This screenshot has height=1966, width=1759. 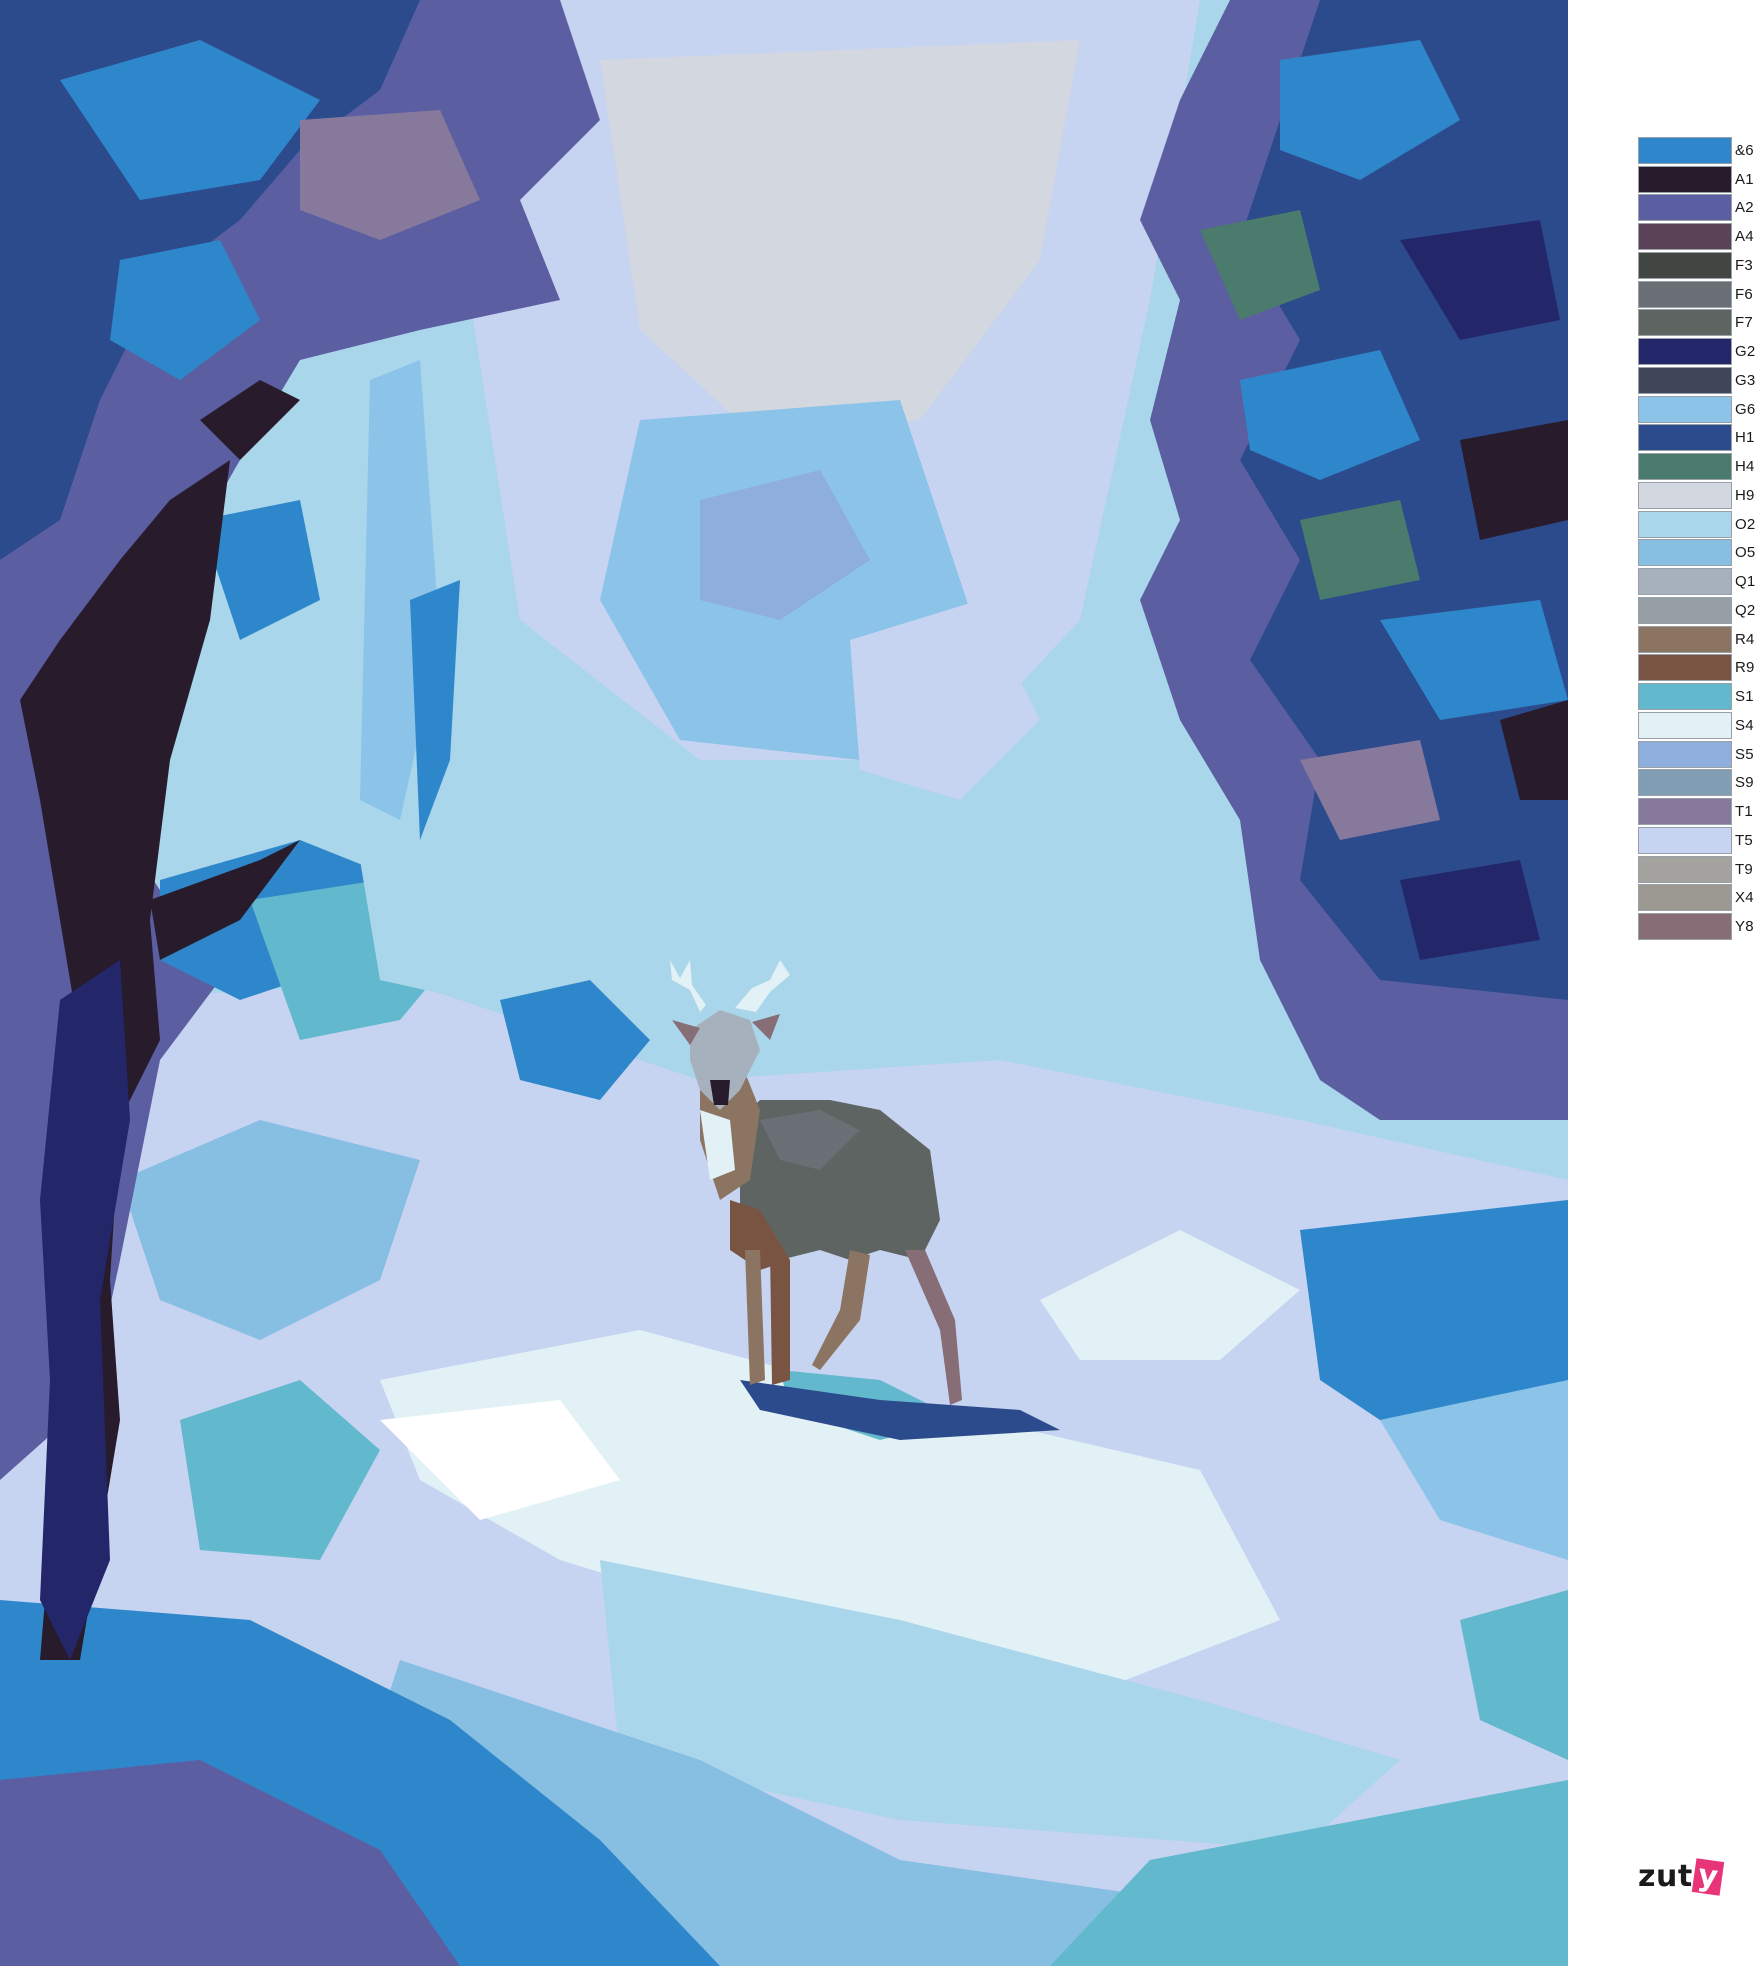 I want to click on color-code: T5, so click(x=1744, y=840).